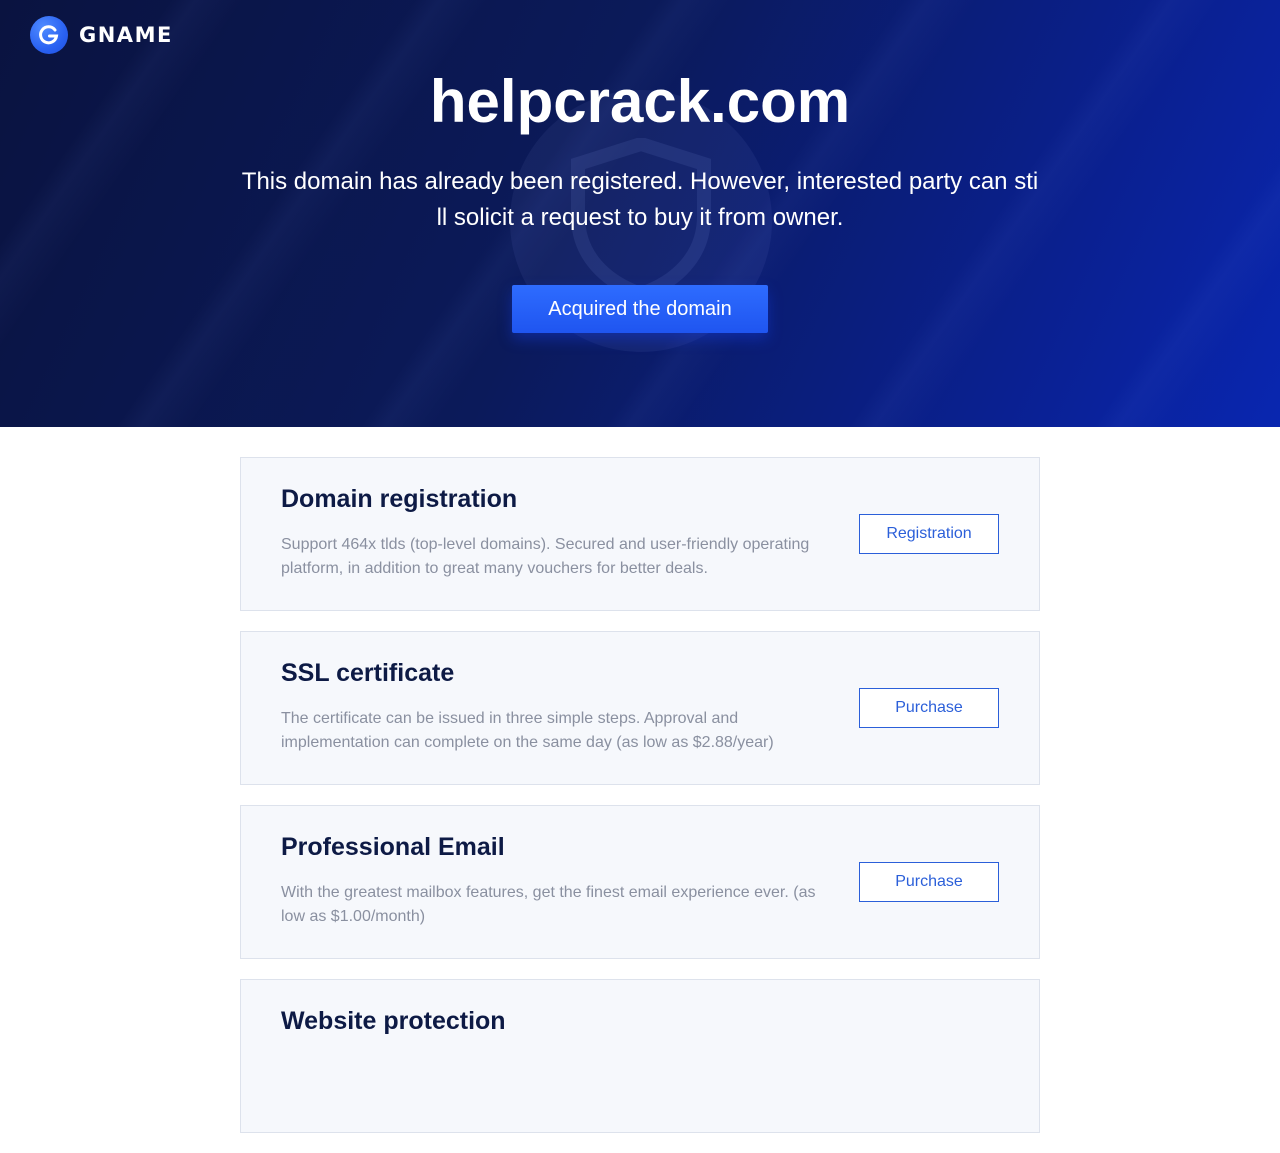 The height and width of the screenshot is (1153, 1280). I want to click on gname-logo: GNAME, so click(101, 35).